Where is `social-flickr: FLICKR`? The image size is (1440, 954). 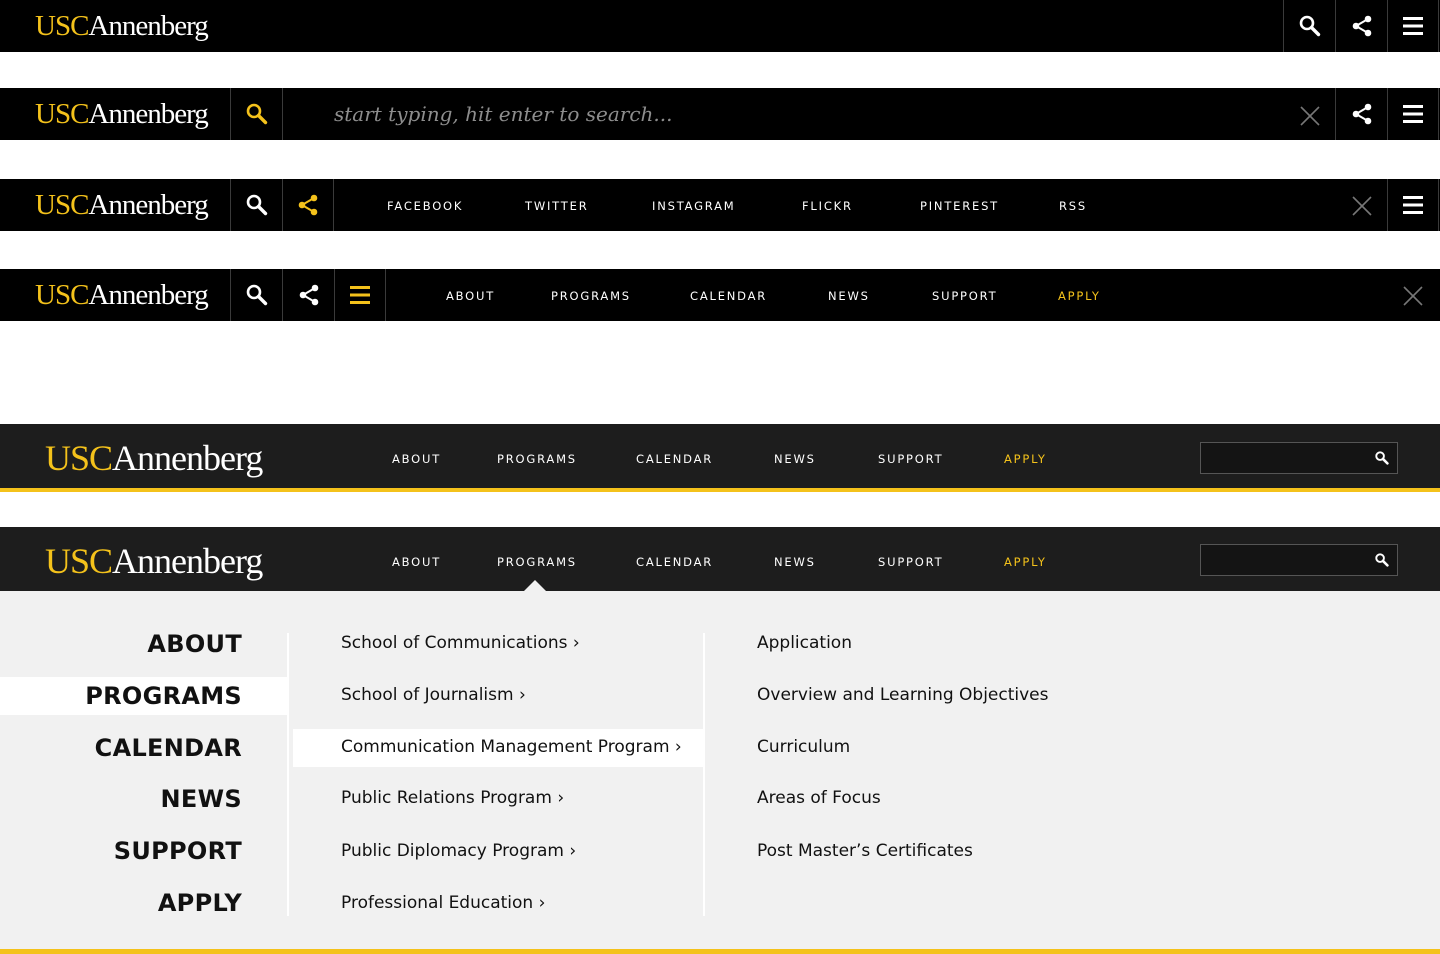
social-flickr: FLICKR is located at coordinates (827, 206).